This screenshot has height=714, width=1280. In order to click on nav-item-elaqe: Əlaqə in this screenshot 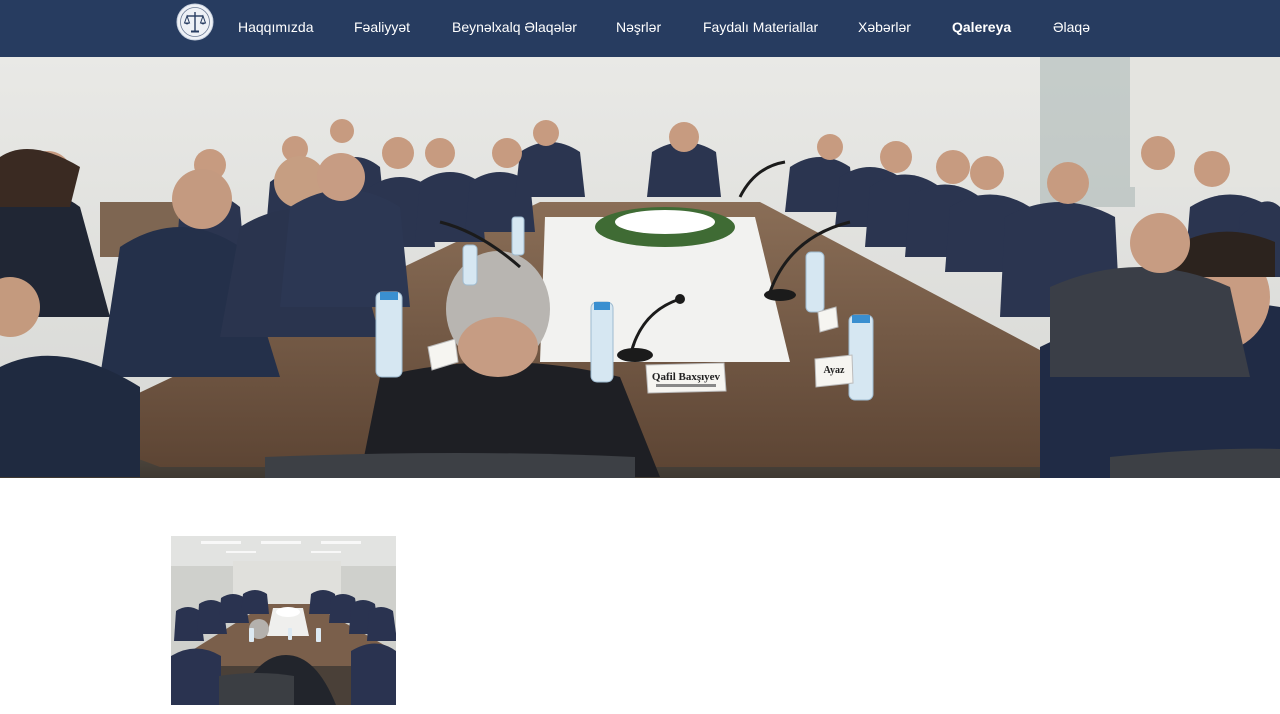, I will do `click(1071, 27)`.